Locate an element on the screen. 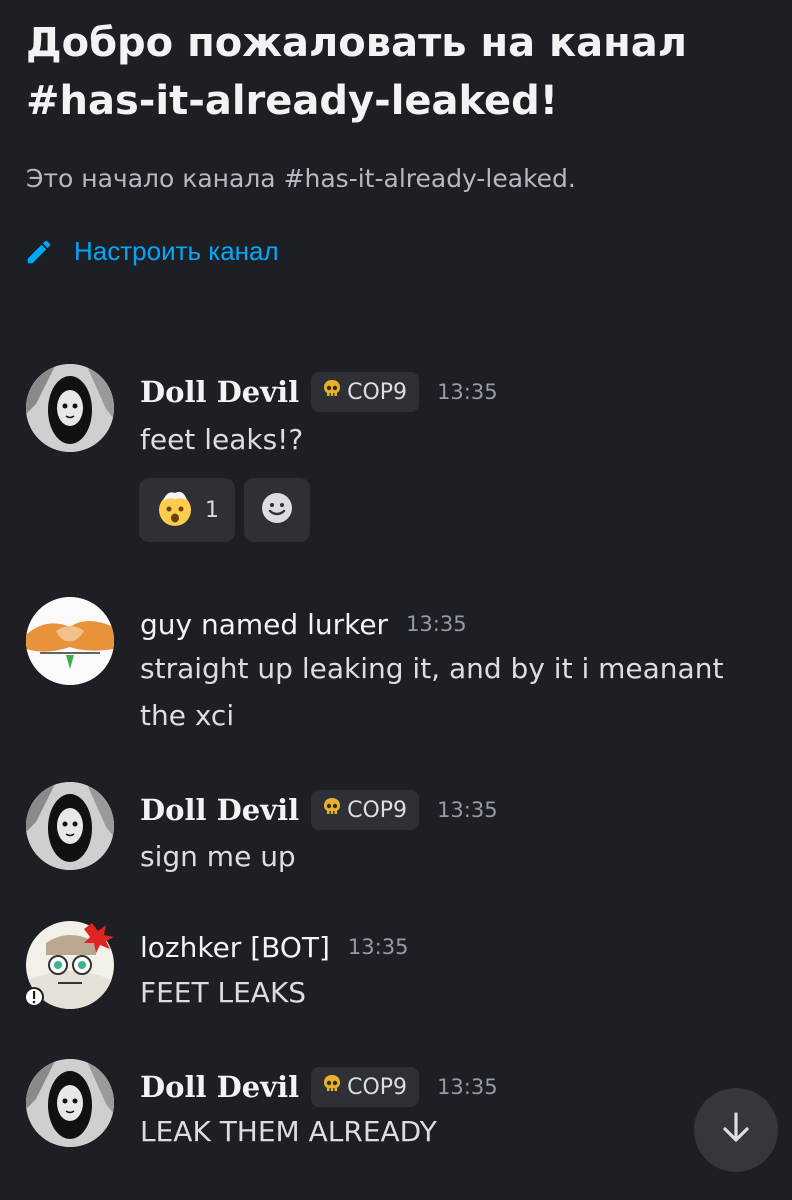 The width and height of the screenshot is (792, 1200). avatar-guy-named-lurker is located at coordinates (70, 641).